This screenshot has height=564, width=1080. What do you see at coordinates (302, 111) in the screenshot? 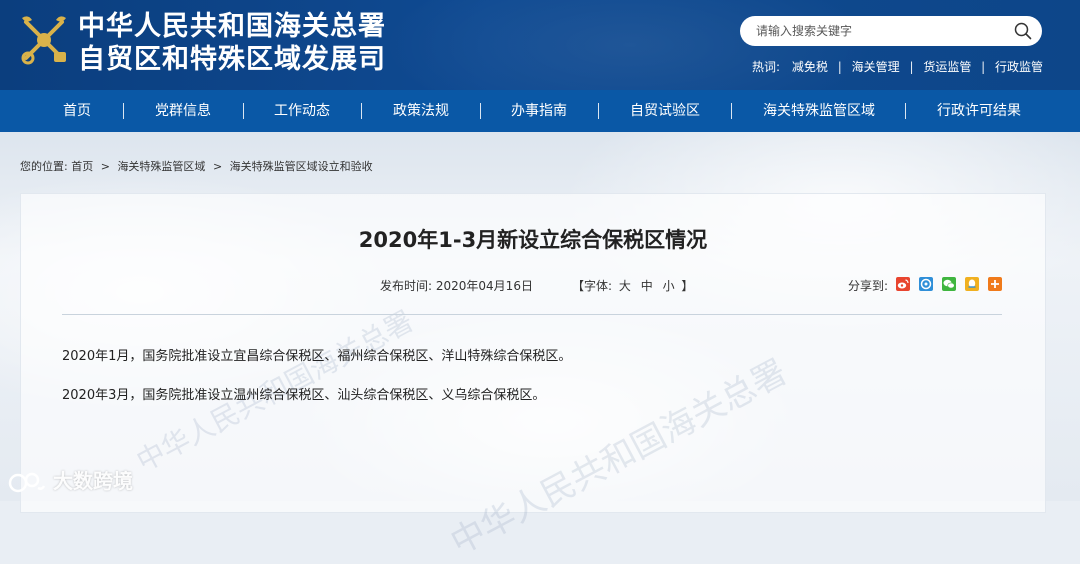
I see `nav-item-work: 工作动态` at bounding box center [302, 111].